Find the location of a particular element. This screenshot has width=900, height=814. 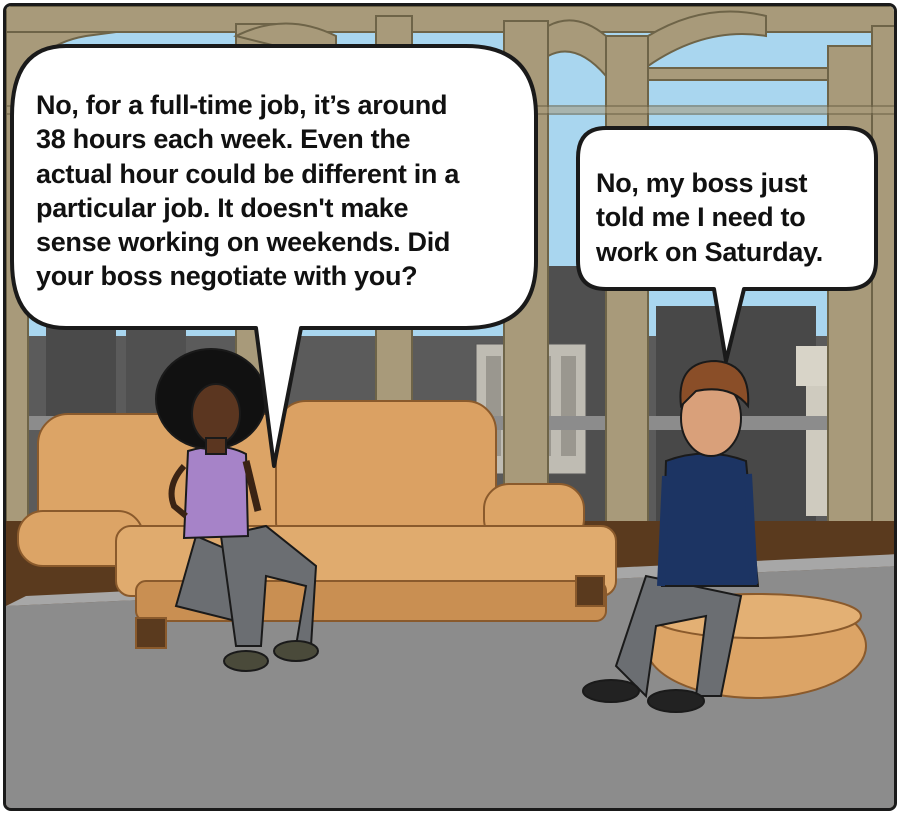

speech-line: sense working on weekends. Did is located at coordinates (243, 242).